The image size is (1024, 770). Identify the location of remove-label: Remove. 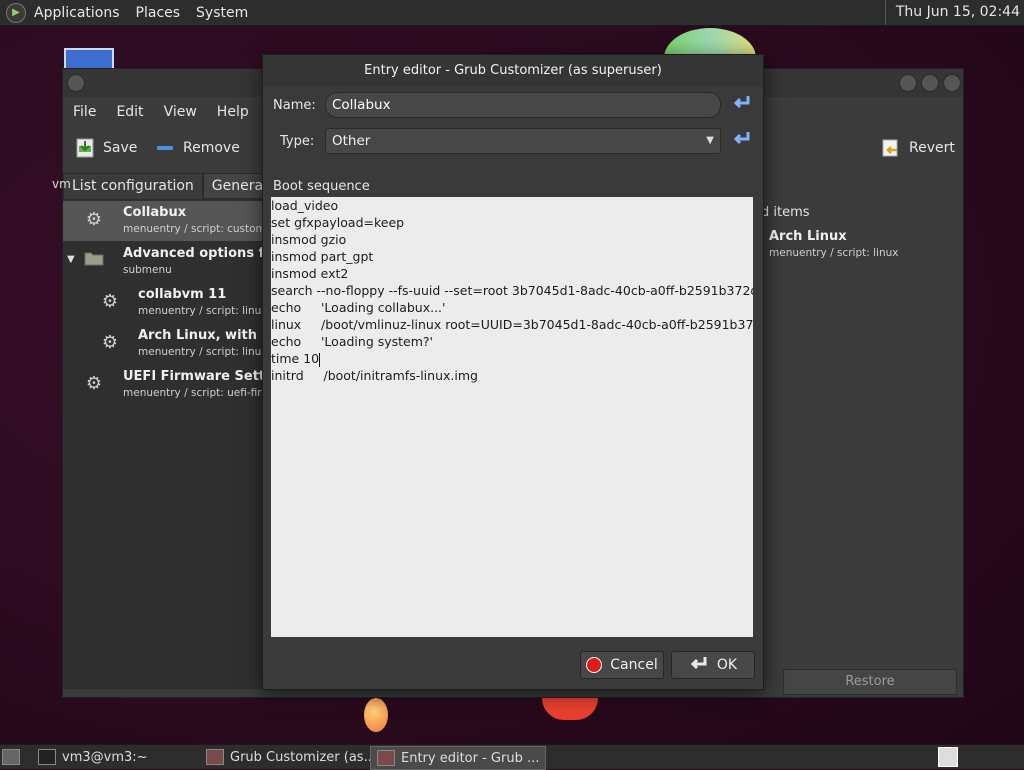
(211, 148).